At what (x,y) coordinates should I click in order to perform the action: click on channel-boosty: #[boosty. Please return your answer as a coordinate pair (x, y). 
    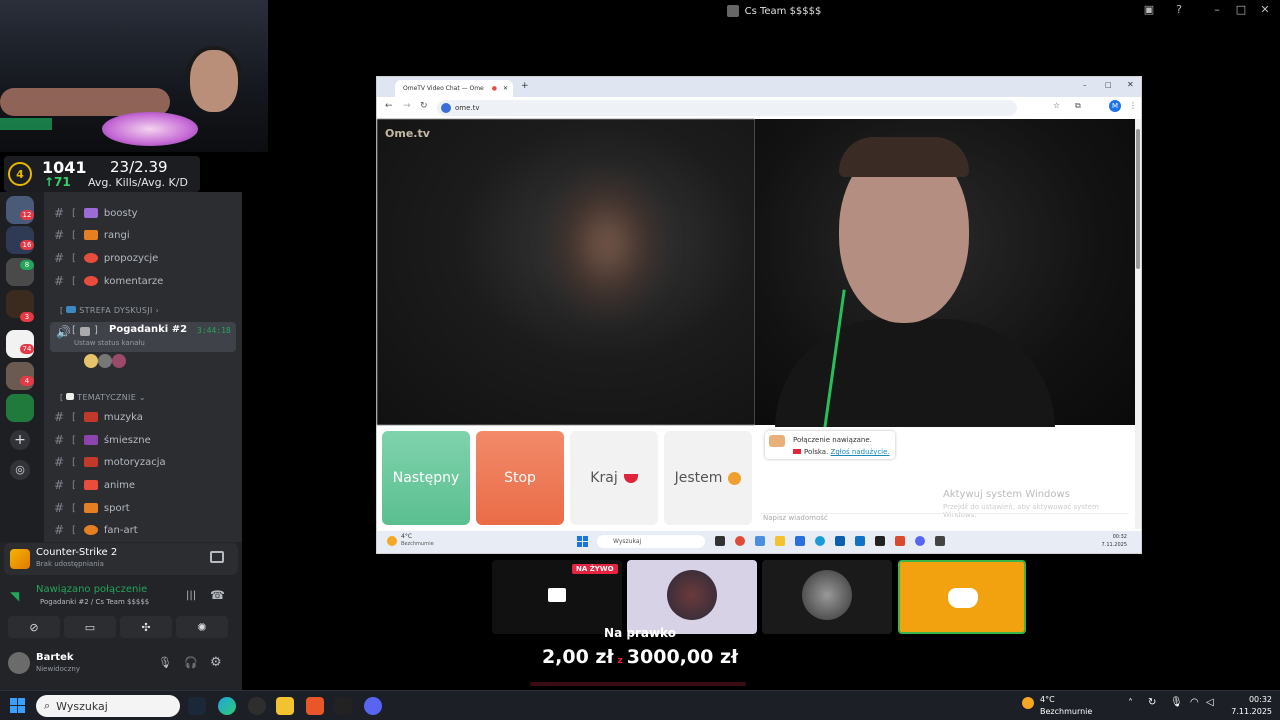
    Looking at the image, I should click on (96, 213).